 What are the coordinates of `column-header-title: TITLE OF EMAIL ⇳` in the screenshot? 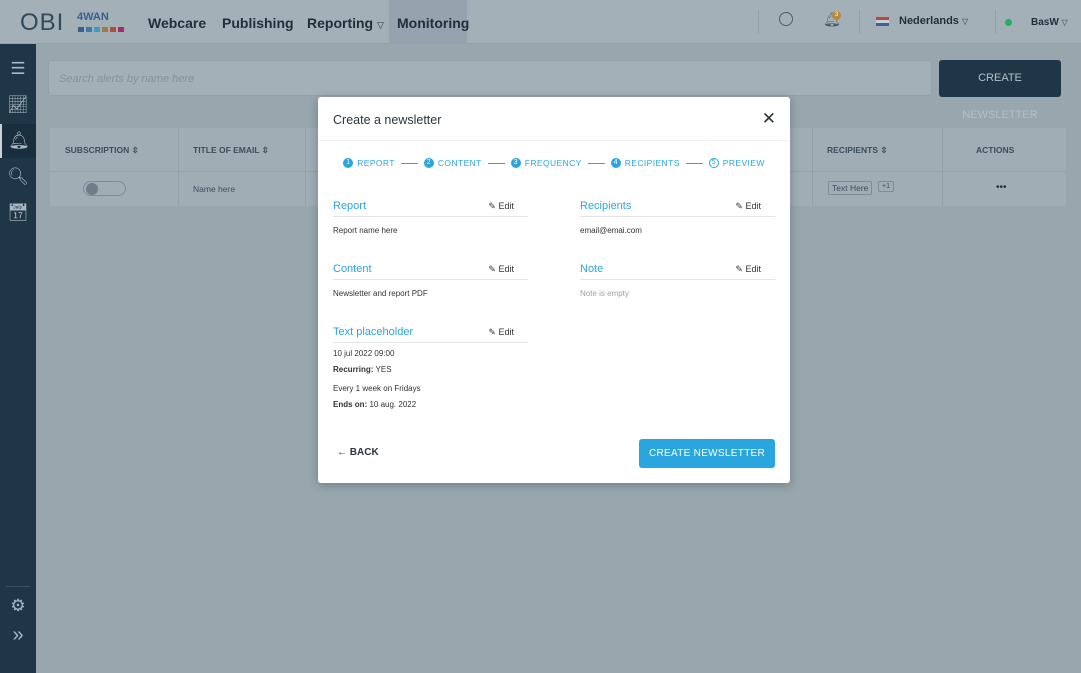 It's located at (231, 150).